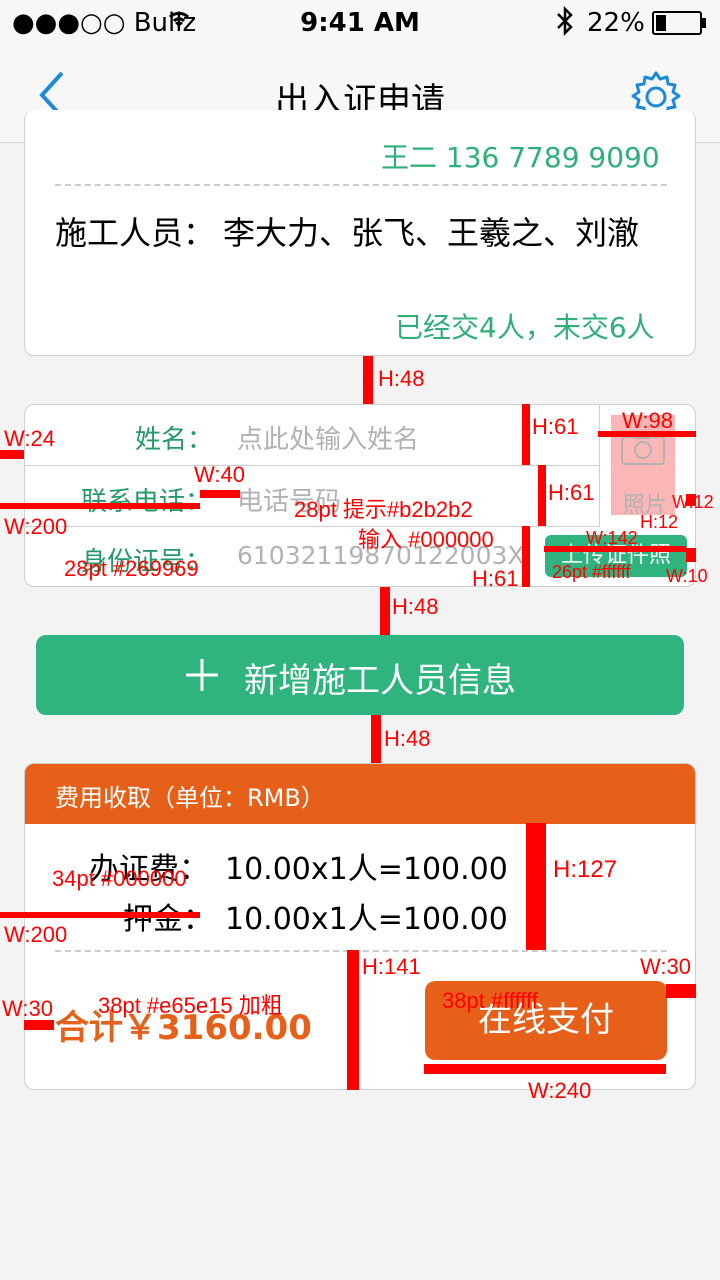 This screenshot has width=720, height=1280. I want to click on annotation-label: W:142, so click(612, 538).